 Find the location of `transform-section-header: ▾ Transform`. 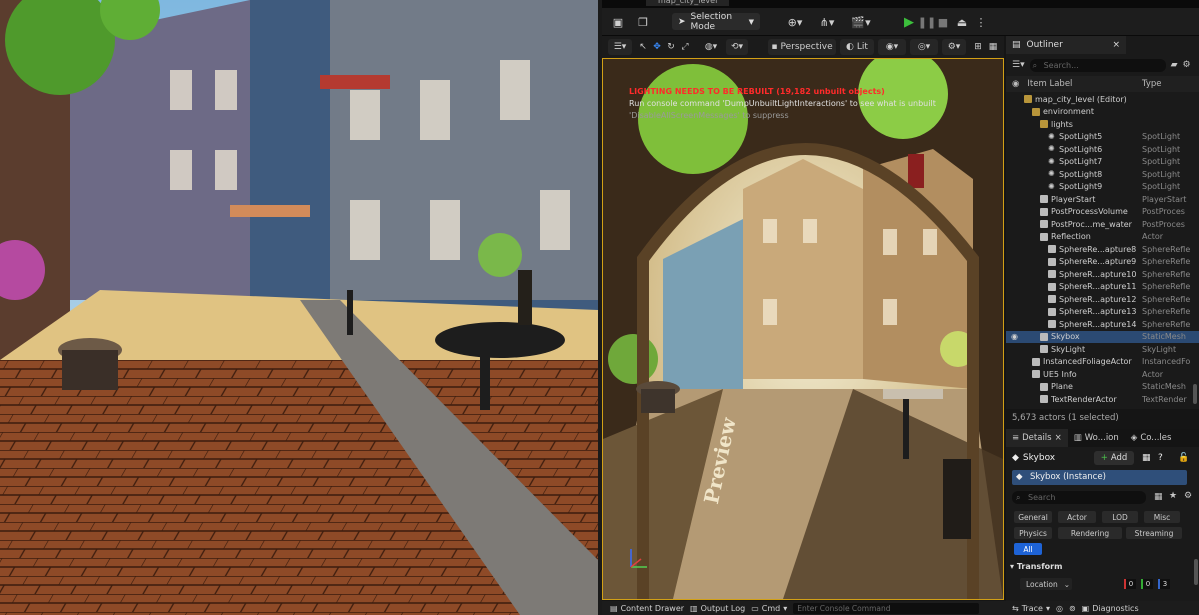

transform-section-header: ▾ Transform is located at coordinates (1036, 566).